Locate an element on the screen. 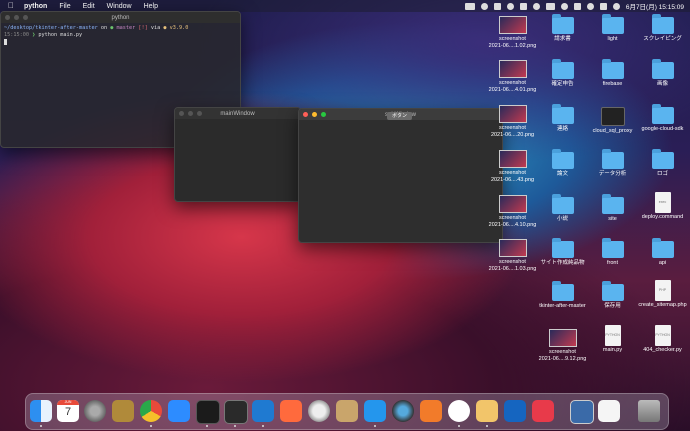  sourcetree-icon is located at coordinates (431, 411).